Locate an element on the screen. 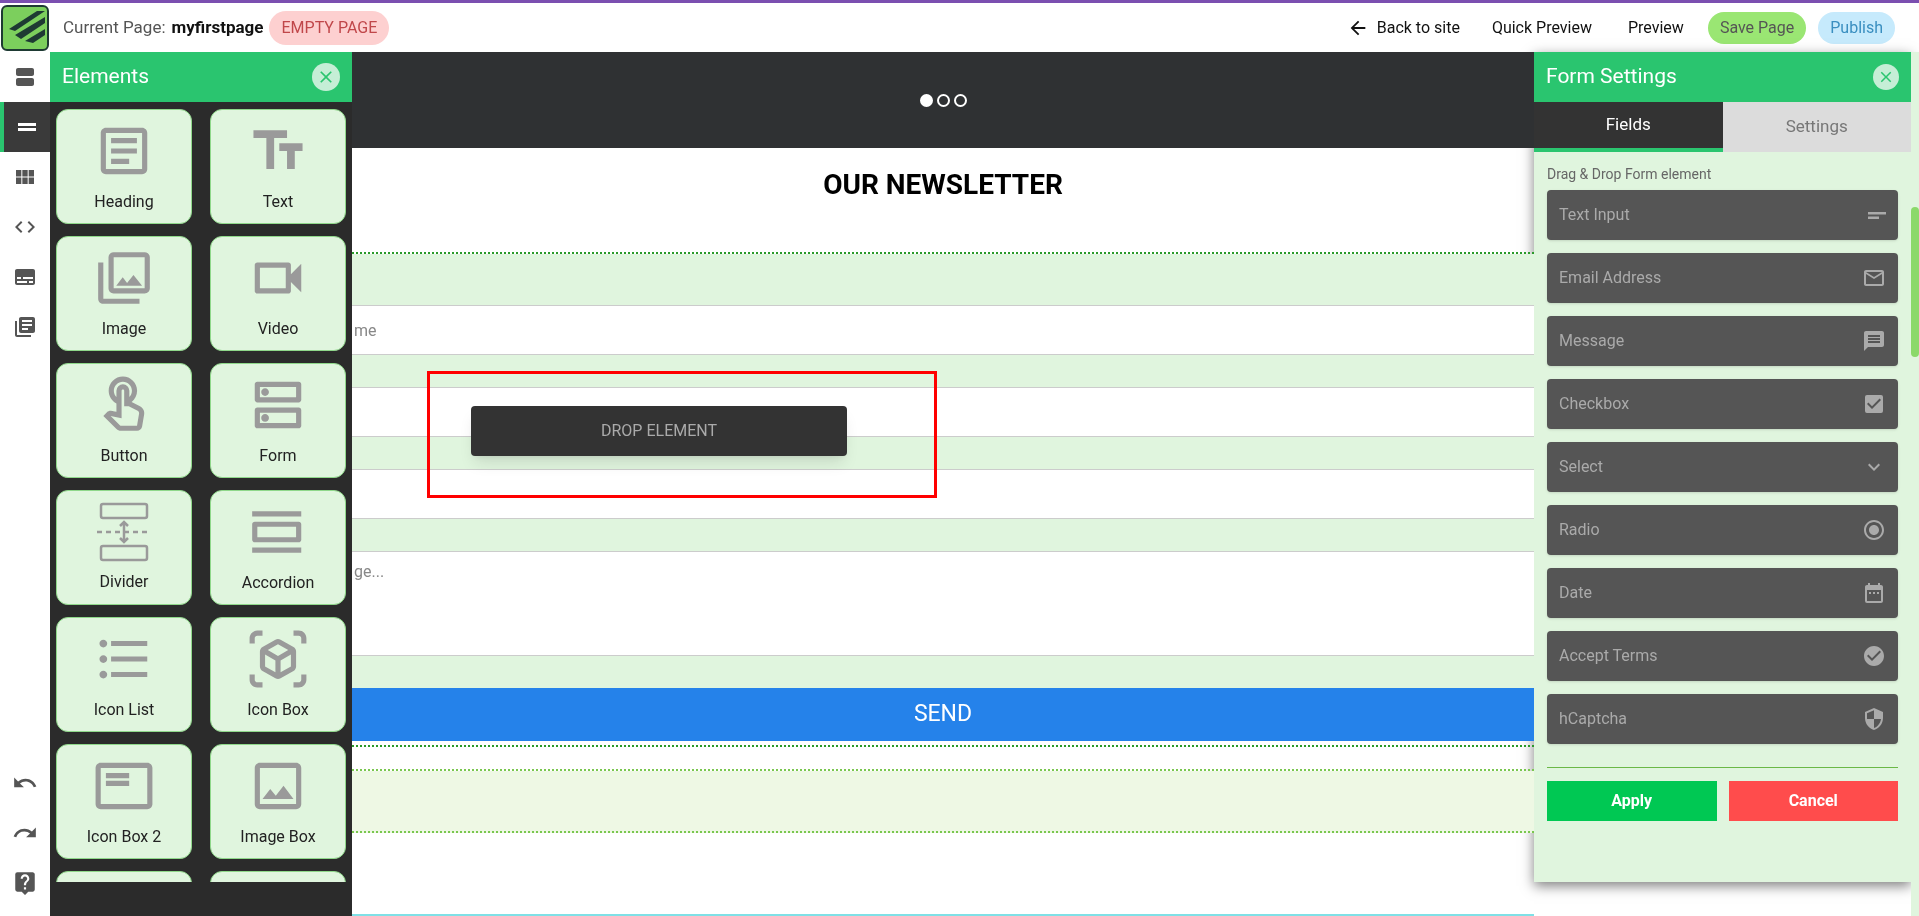 This screenshot has height=916, width=1919. chat-bubble-icon is located at coordinates (1874, 341).